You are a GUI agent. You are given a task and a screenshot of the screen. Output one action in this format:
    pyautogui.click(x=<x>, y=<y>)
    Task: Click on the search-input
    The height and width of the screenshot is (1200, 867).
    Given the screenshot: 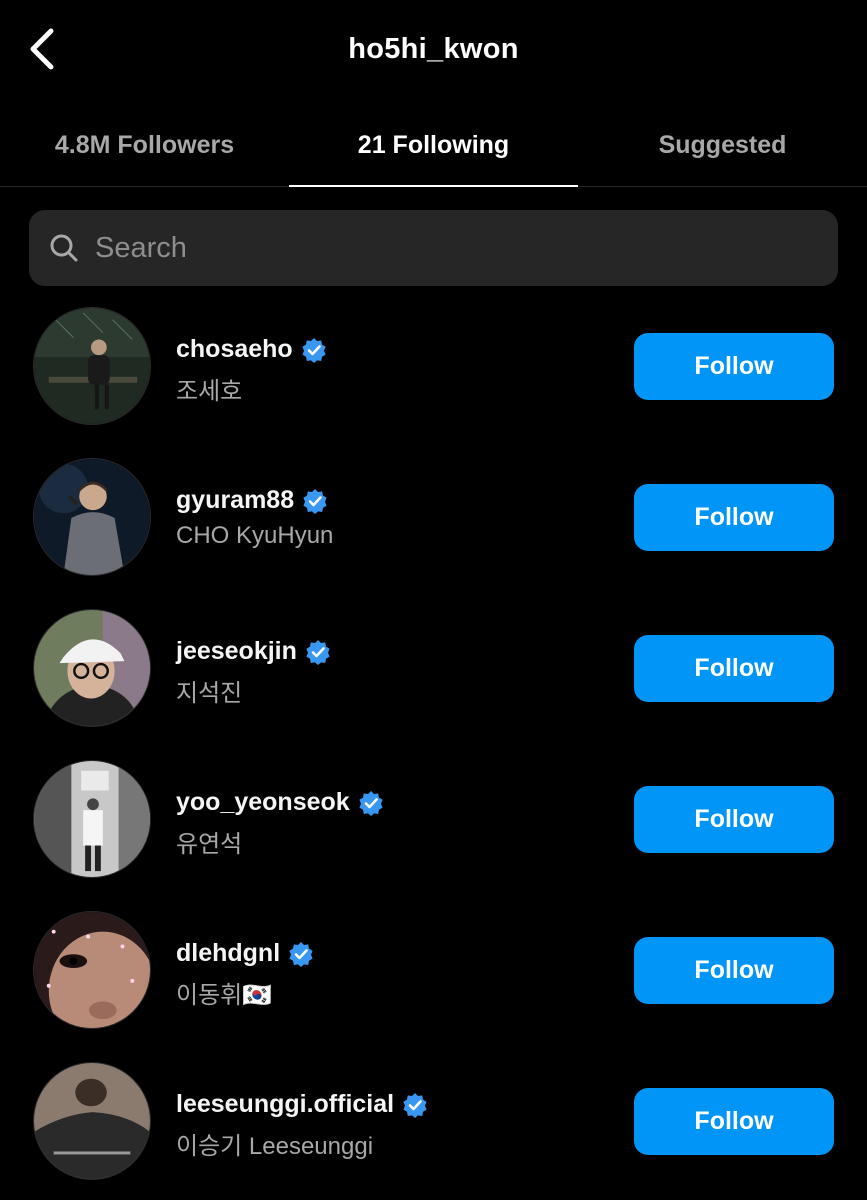 What is the action you would take?
    pyautogui.click(x=445, y=248)
    